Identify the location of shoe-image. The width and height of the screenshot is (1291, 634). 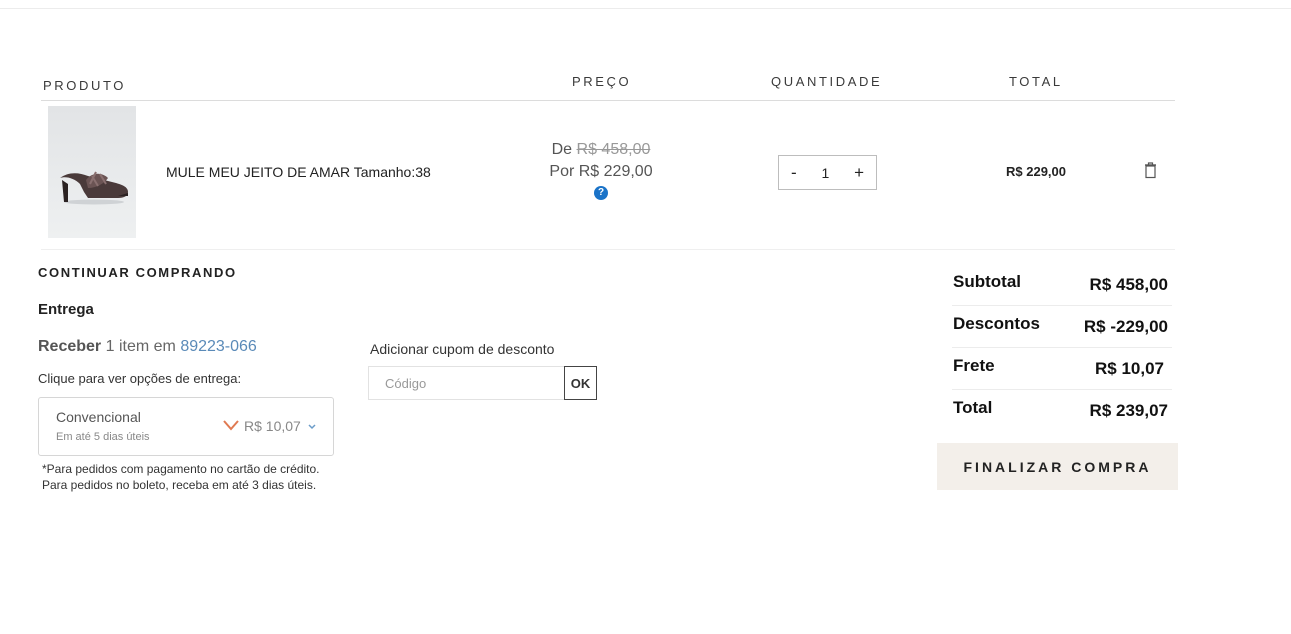
(94, 188).